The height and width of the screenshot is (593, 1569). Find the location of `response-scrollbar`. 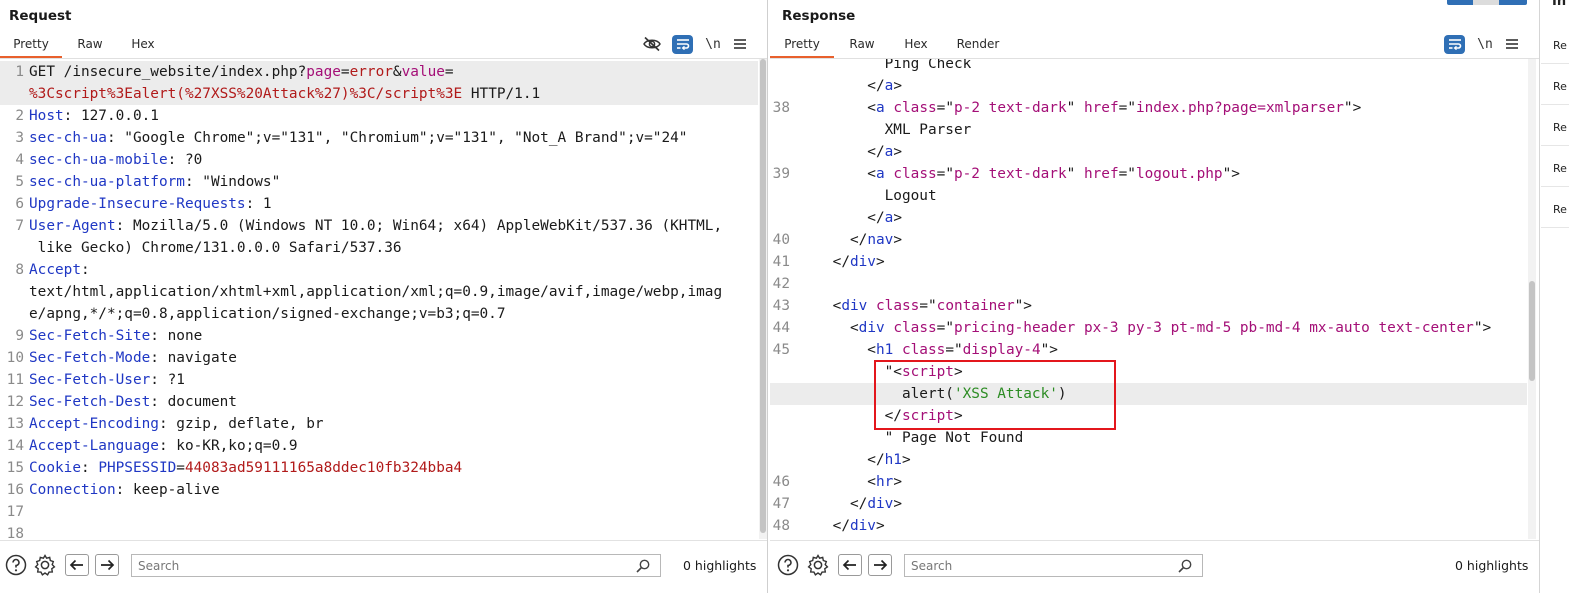

response-scrollbar is located at coordinates (1532, 299).